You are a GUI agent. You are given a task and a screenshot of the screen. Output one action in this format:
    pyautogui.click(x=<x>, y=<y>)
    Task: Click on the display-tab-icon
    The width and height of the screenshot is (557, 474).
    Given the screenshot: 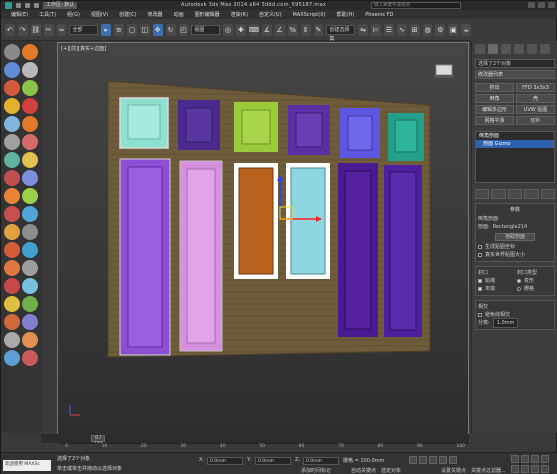 What is the action you would take?
    pyautogui.click(x=532, y=49)
    